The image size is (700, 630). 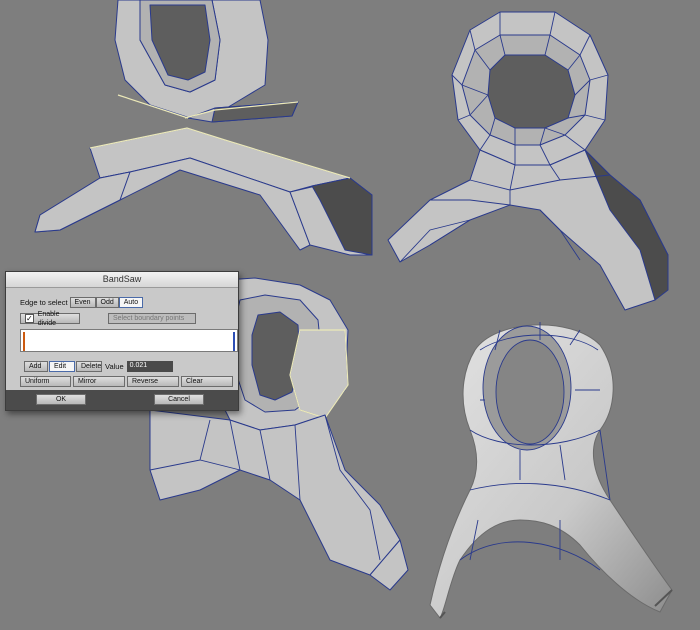 I want to click on checkmark-icon: ✓, so click(x=29, y=318).